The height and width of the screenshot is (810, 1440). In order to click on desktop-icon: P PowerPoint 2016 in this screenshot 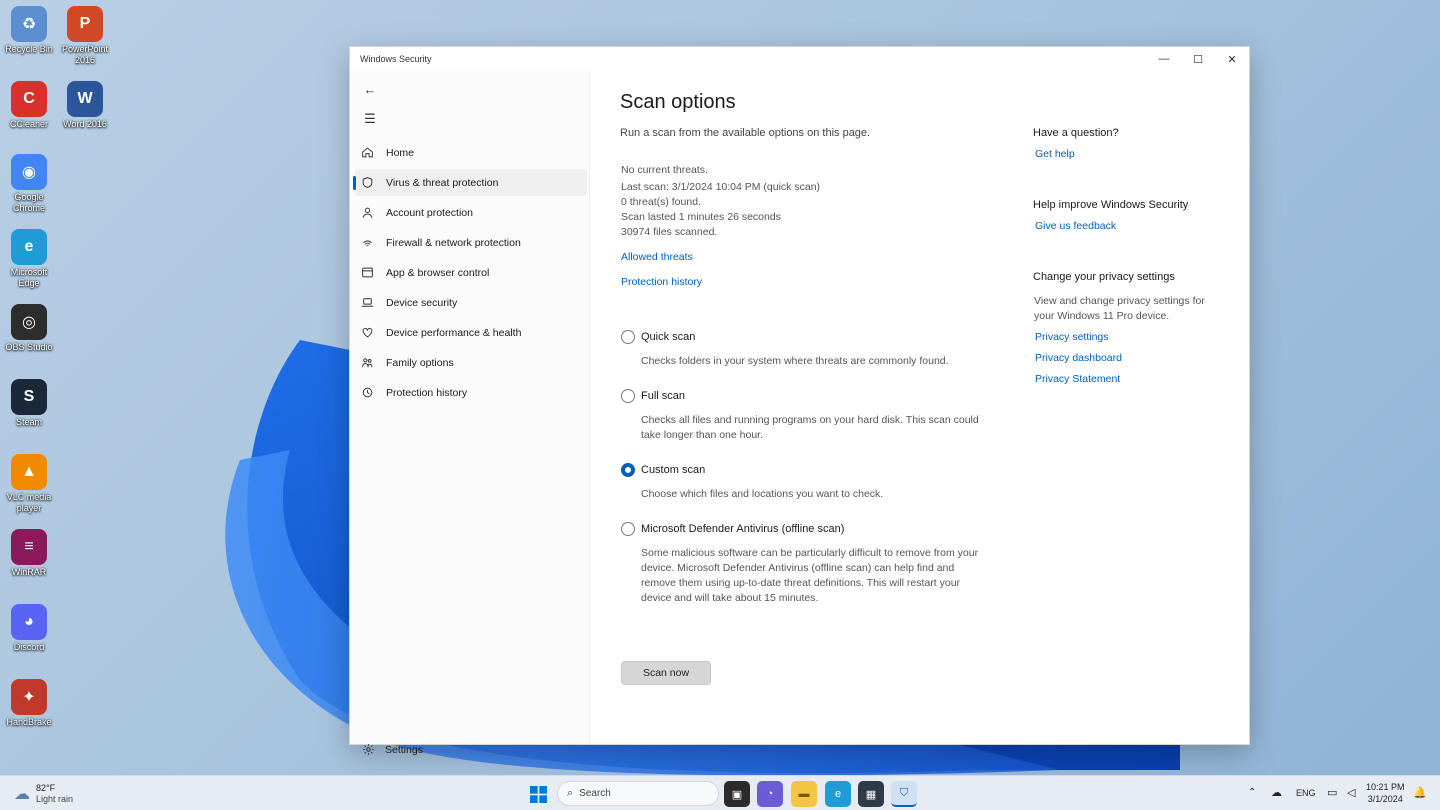, I will do `click(85, 36)`.